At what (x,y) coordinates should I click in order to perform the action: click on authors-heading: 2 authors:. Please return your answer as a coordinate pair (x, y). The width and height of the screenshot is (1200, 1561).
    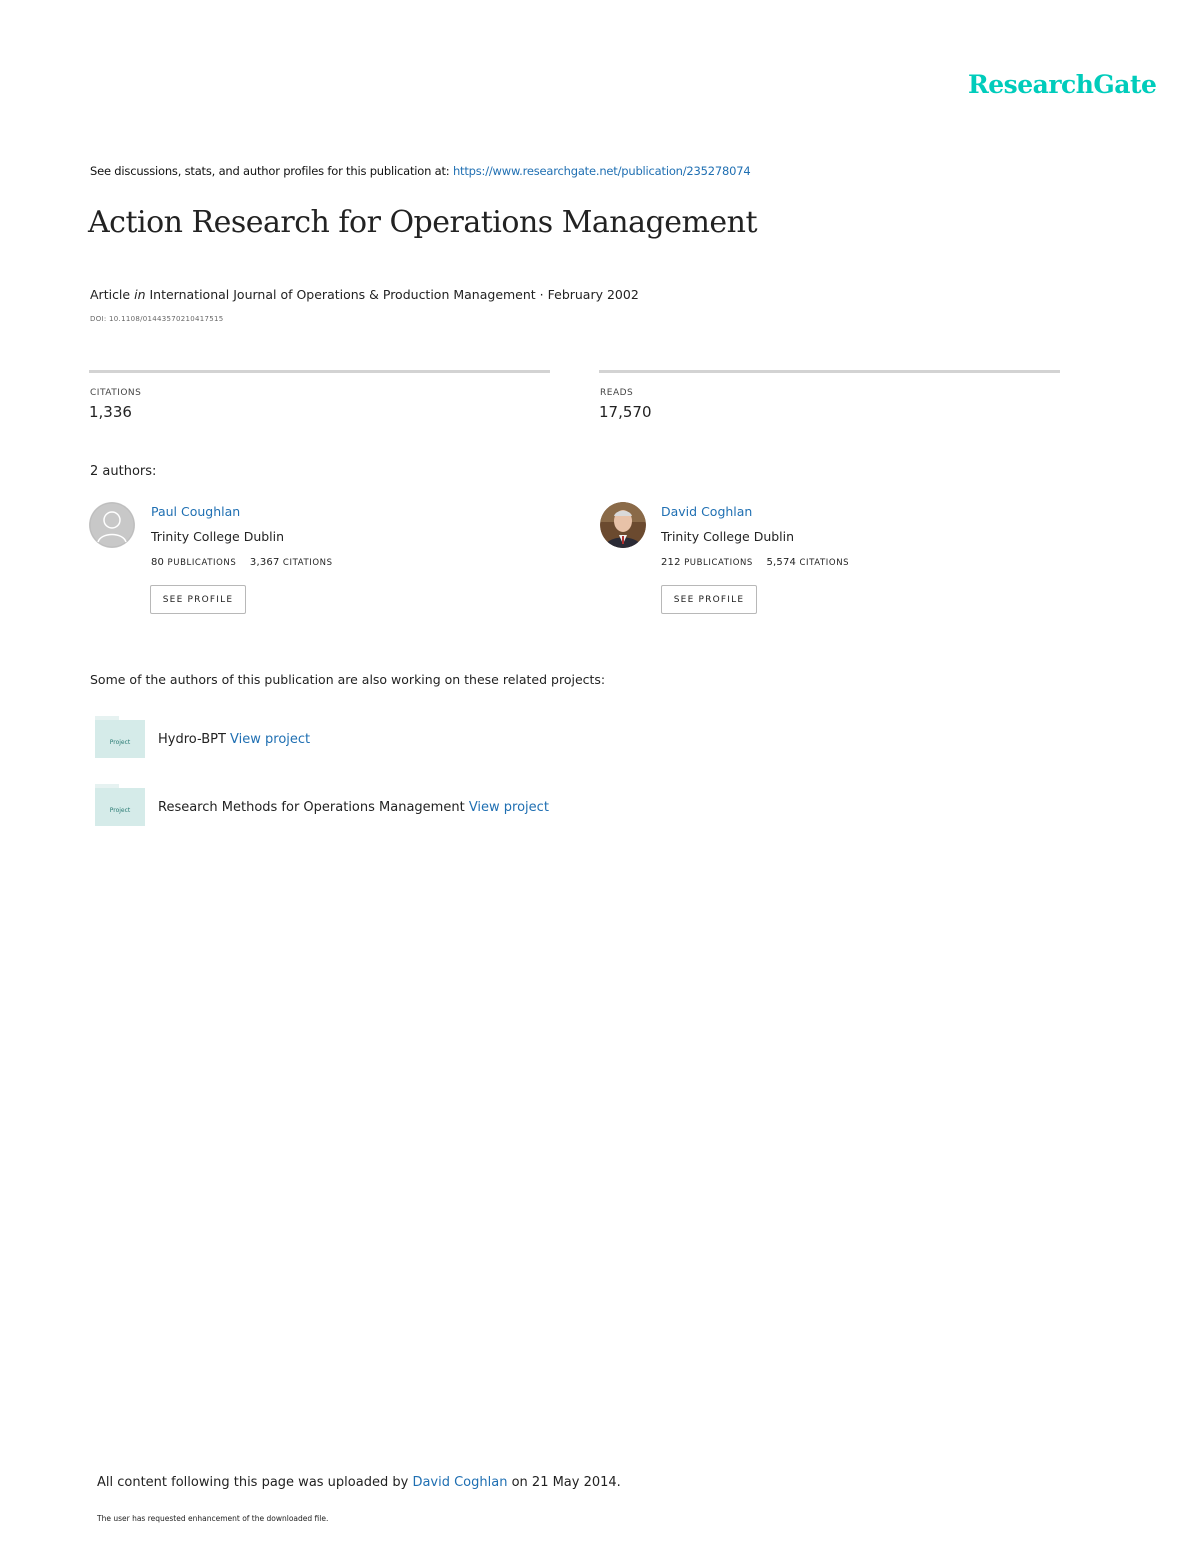
    Looking at the image, I should click on (123, 471).